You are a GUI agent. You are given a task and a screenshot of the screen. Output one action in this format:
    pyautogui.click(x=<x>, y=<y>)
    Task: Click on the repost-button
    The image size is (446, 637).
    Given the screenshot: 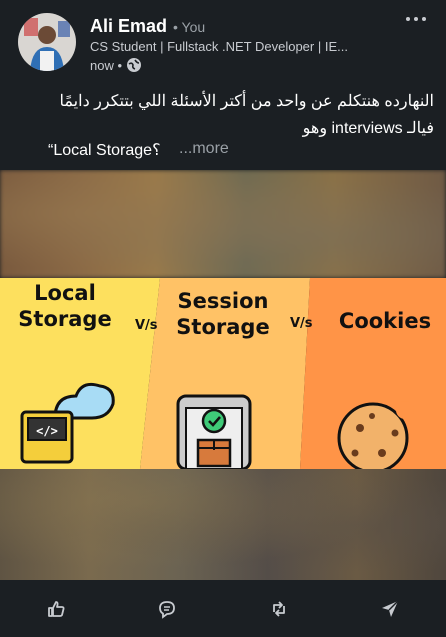 What is the action you would take?
    pyautogui.click(x=279, y=609)
    